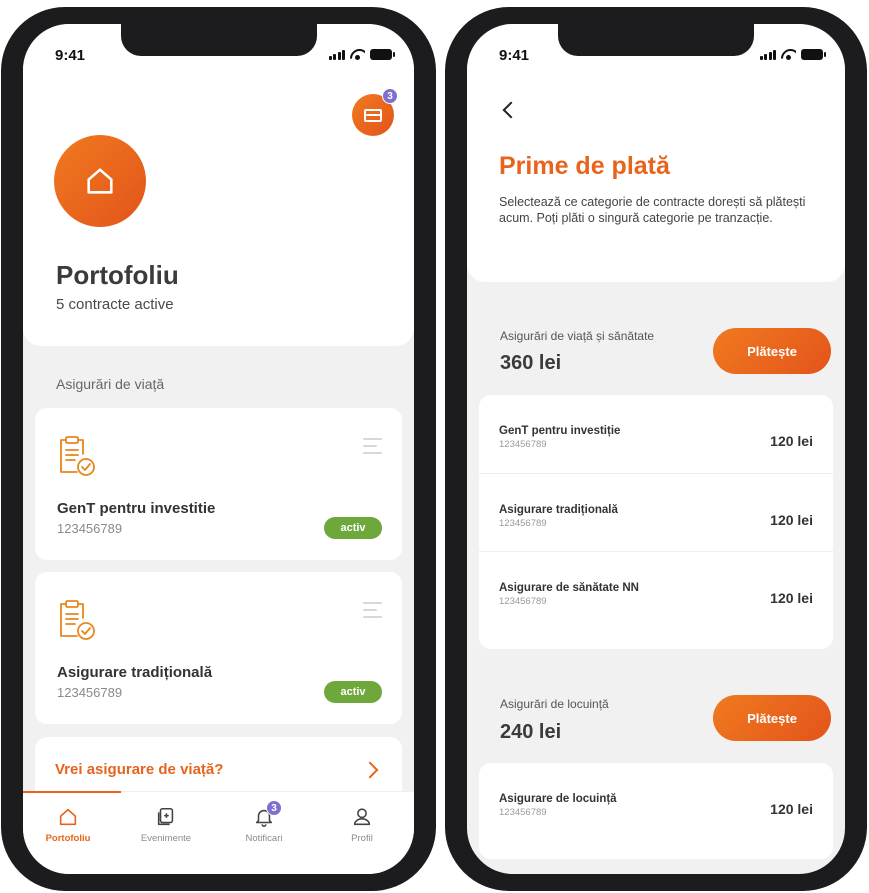 The width and height of the screenshot is (869, 893). Describe the element at coordinates (166, 817) in the screenshot. I see `document-plus-icon` at that location.